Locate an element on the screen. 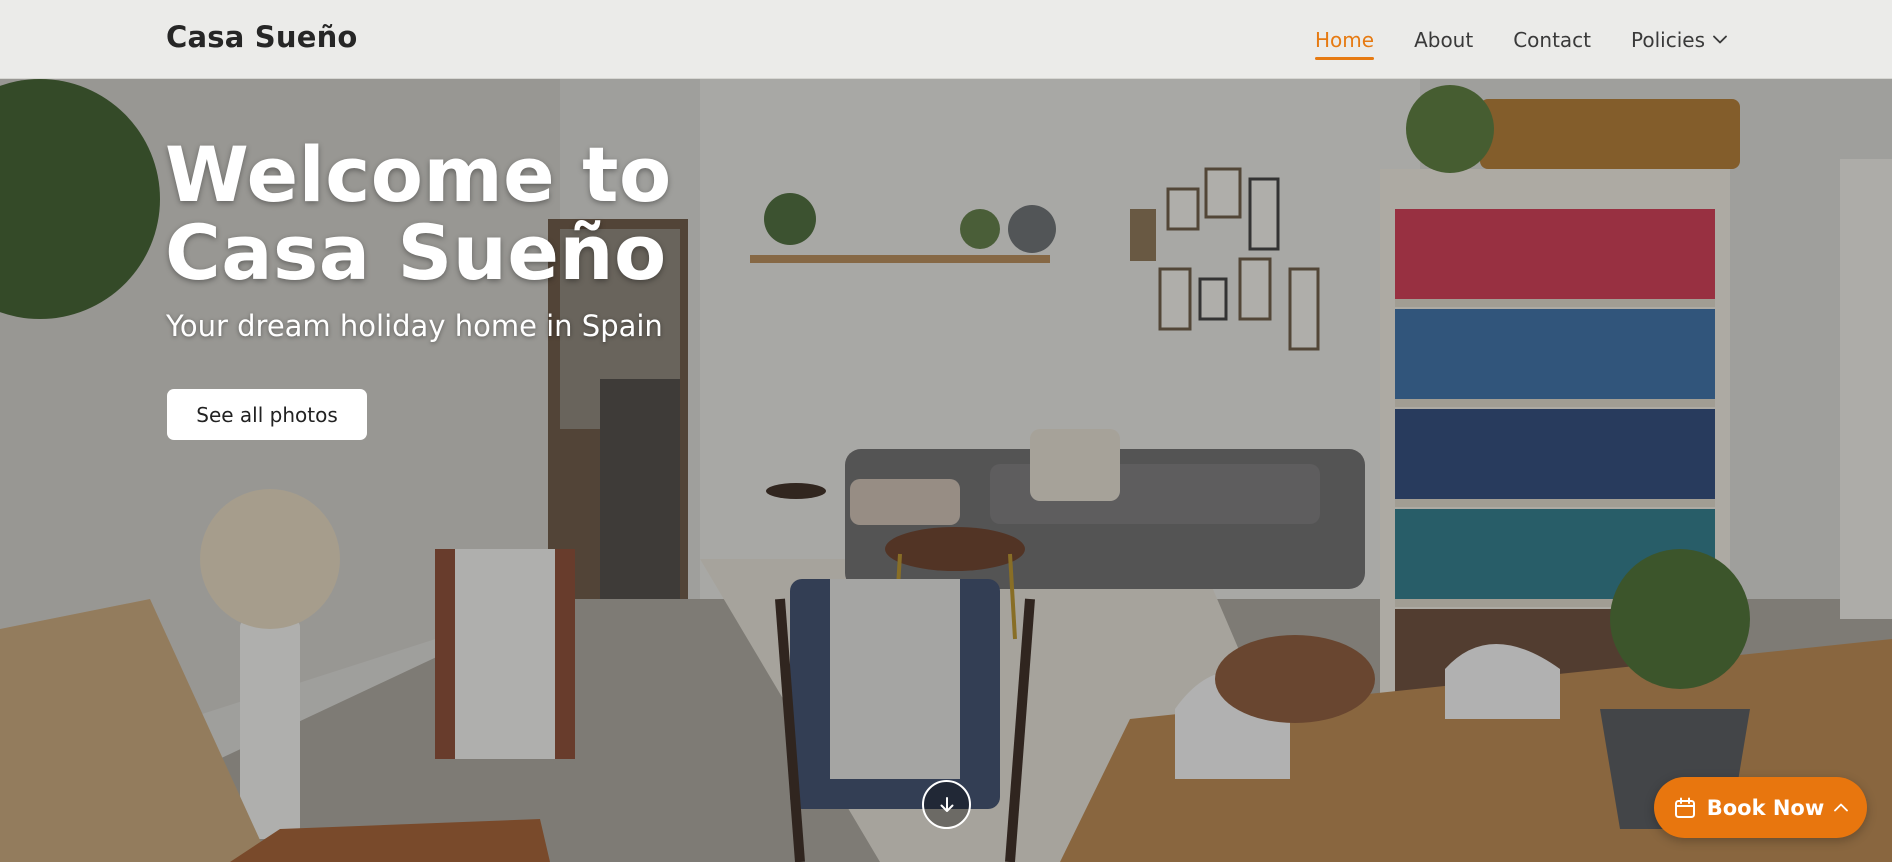 Image resolution: width=1892 pixels, height=862 pixels. hero-title: Welcome to Casa Sueño is located at coordinates (545, 214).